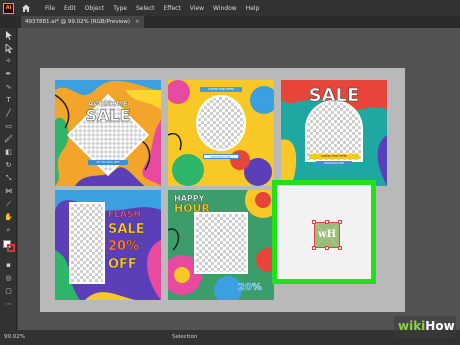 The height and width of the screenshot is (345, 460). Describe the element at coordinates (8, 139) in the screenshot. I see `paintbrush-tool-icon: 🖌` at that location.